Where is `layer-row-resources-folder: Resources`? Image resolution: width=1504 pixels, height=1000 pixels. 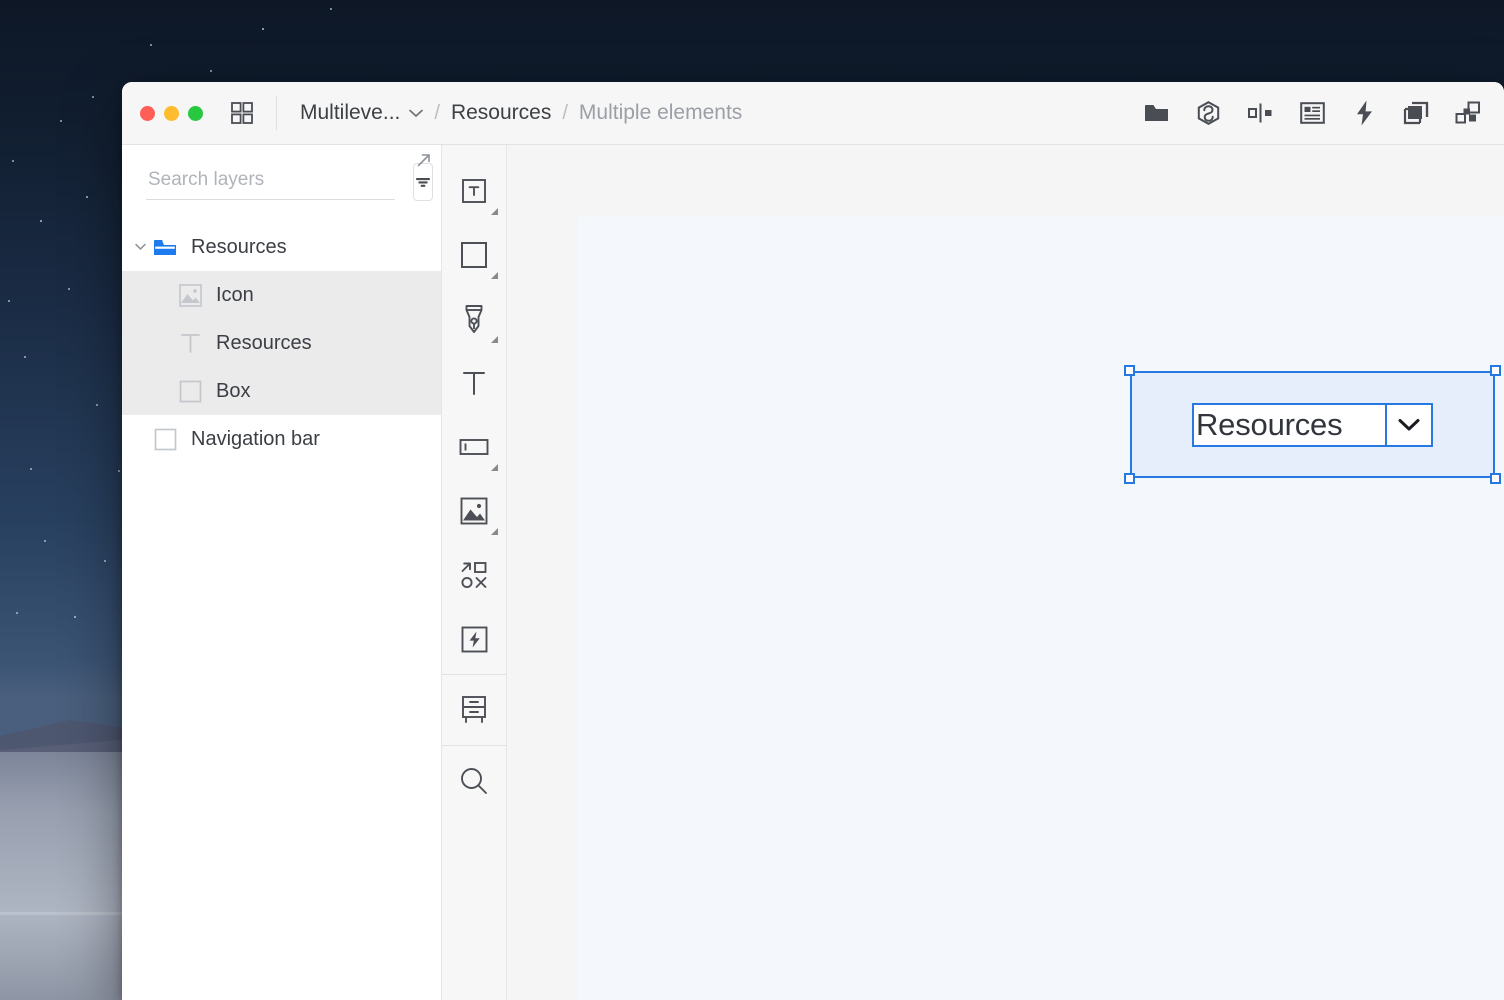
layer-row-resources-folder: Resources is located at coordinates (281, 247).